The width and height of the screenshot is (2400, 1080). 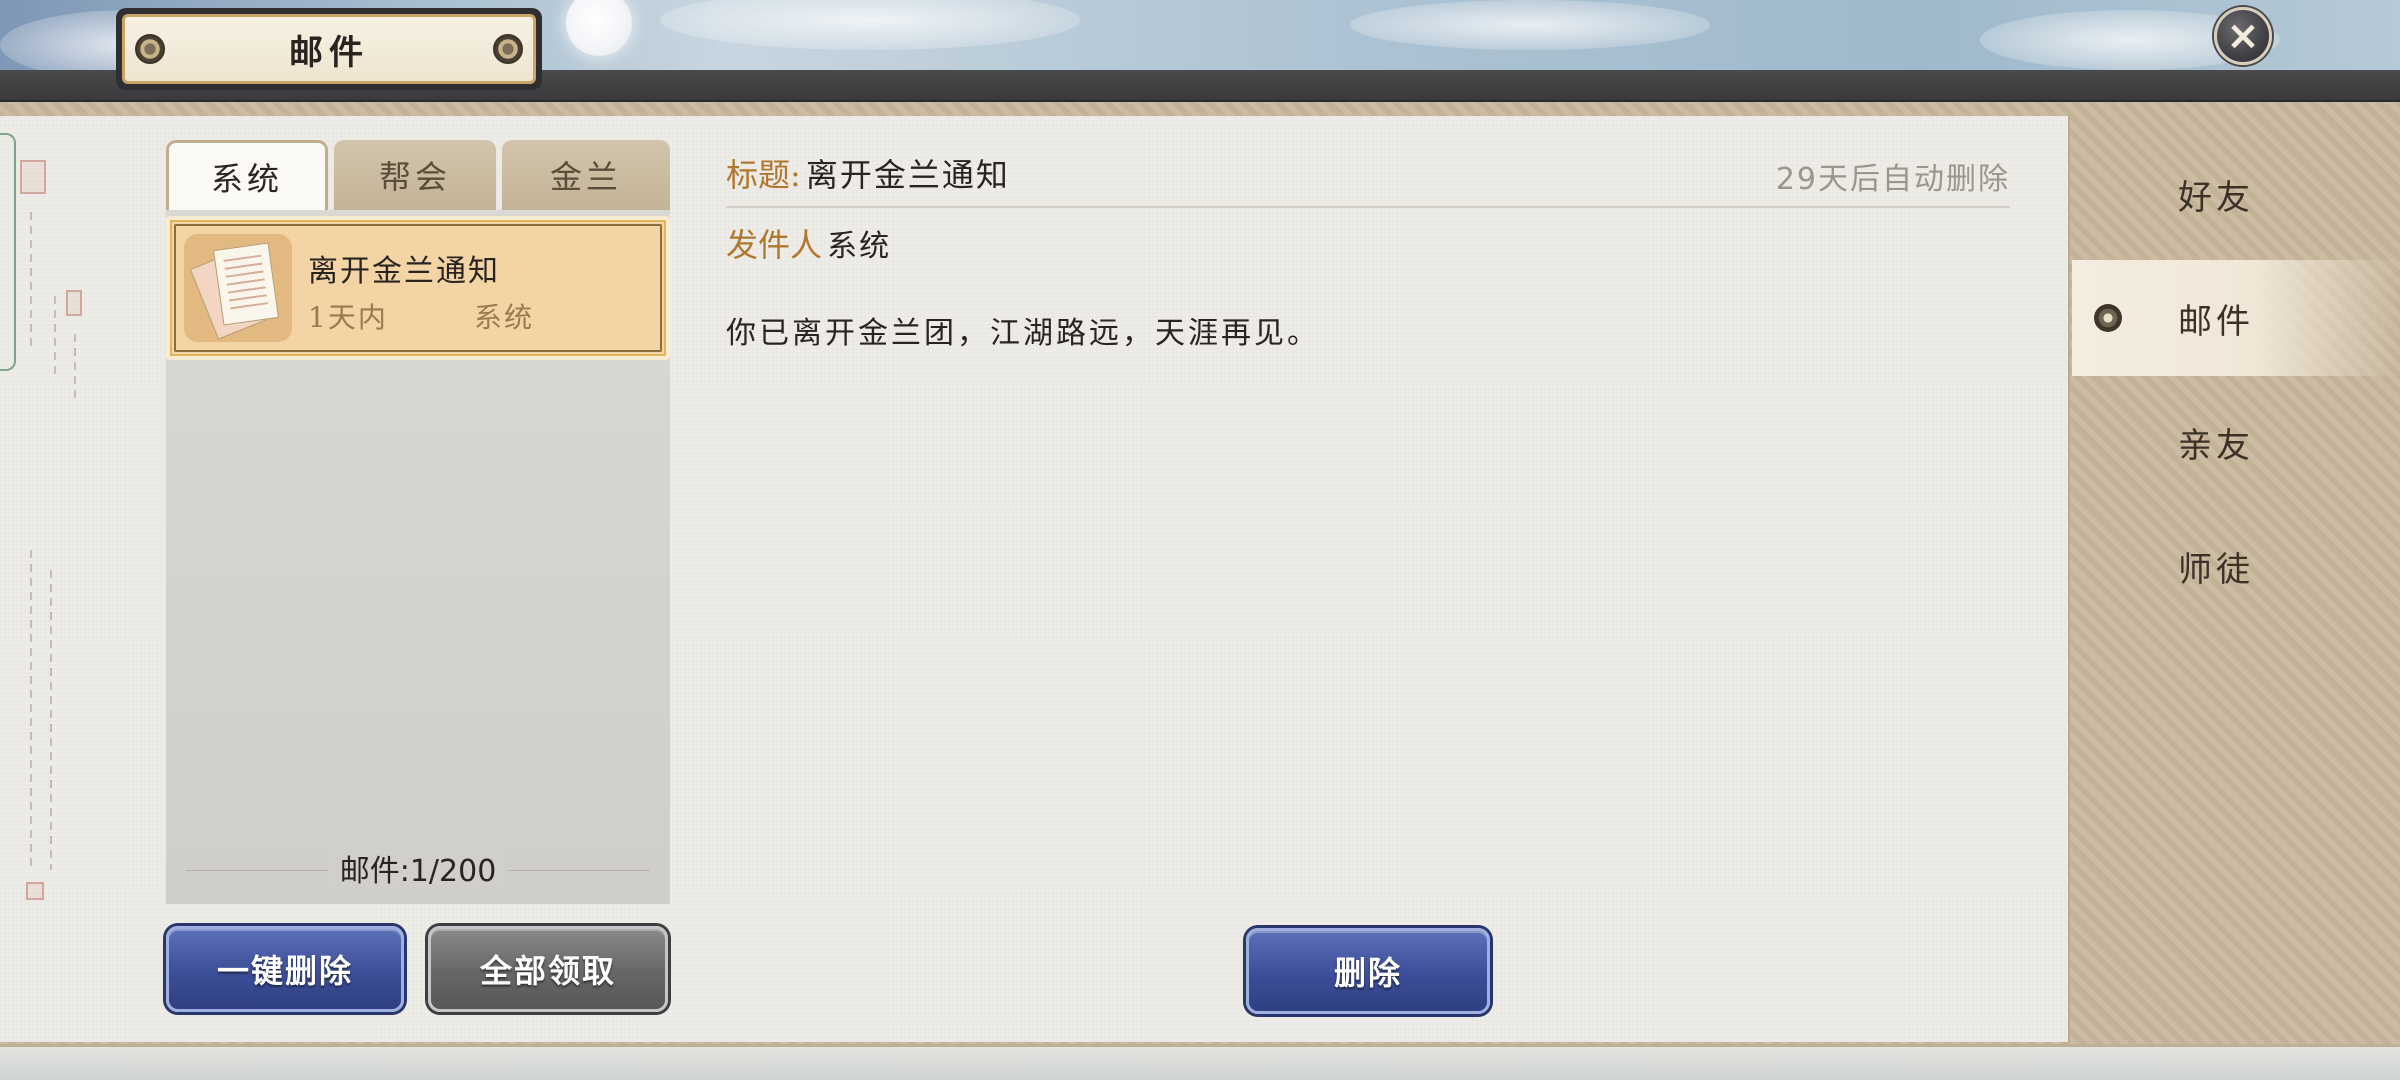 I want to click on window-title: 邮件, so click(x=329, y=52).